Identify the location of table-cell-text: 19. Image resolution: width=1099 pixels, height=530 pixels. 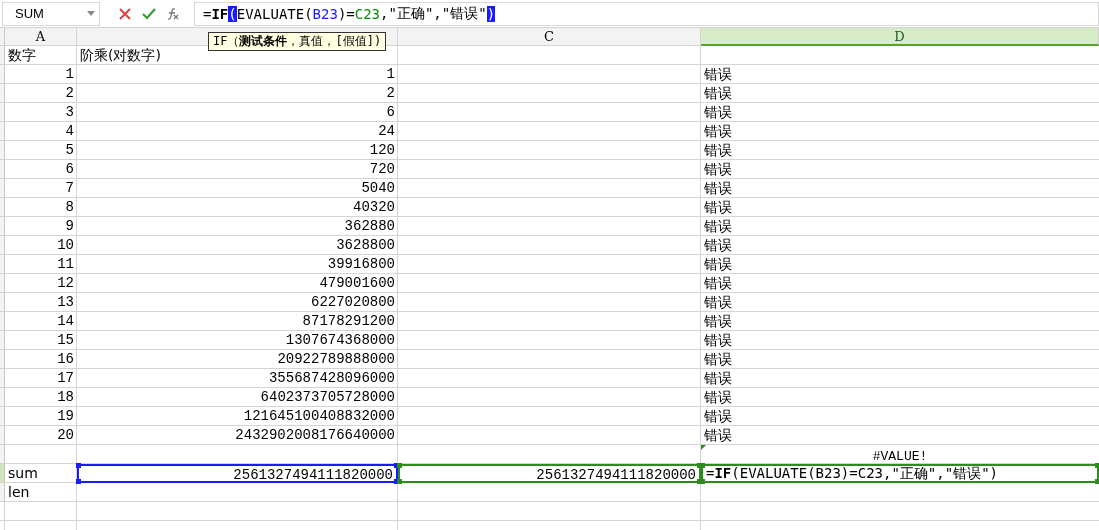
(65, 416).